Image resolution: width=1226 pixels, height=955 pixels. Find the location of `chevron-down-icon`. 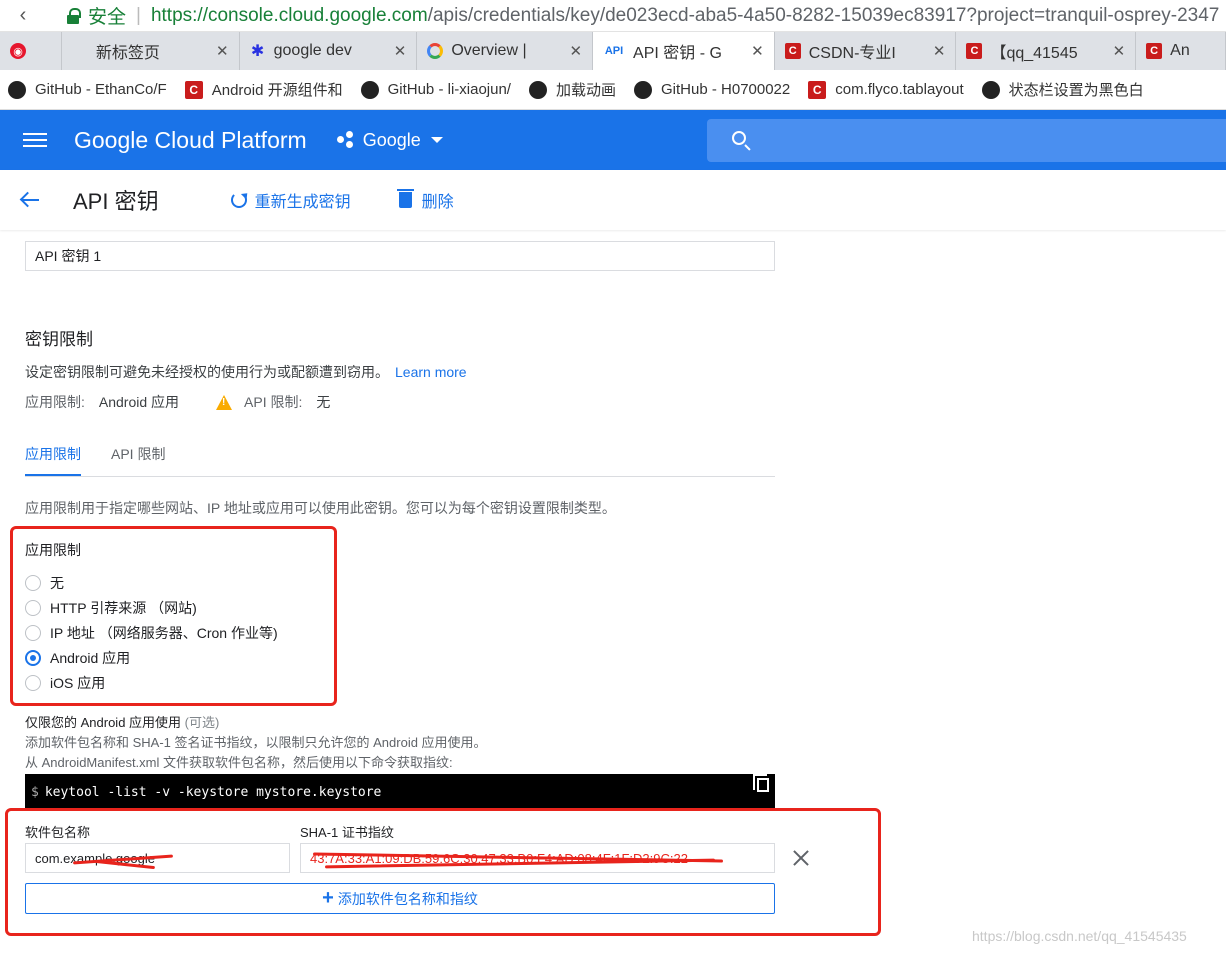

chevron-down-icon is located at coordinates (436, 140).